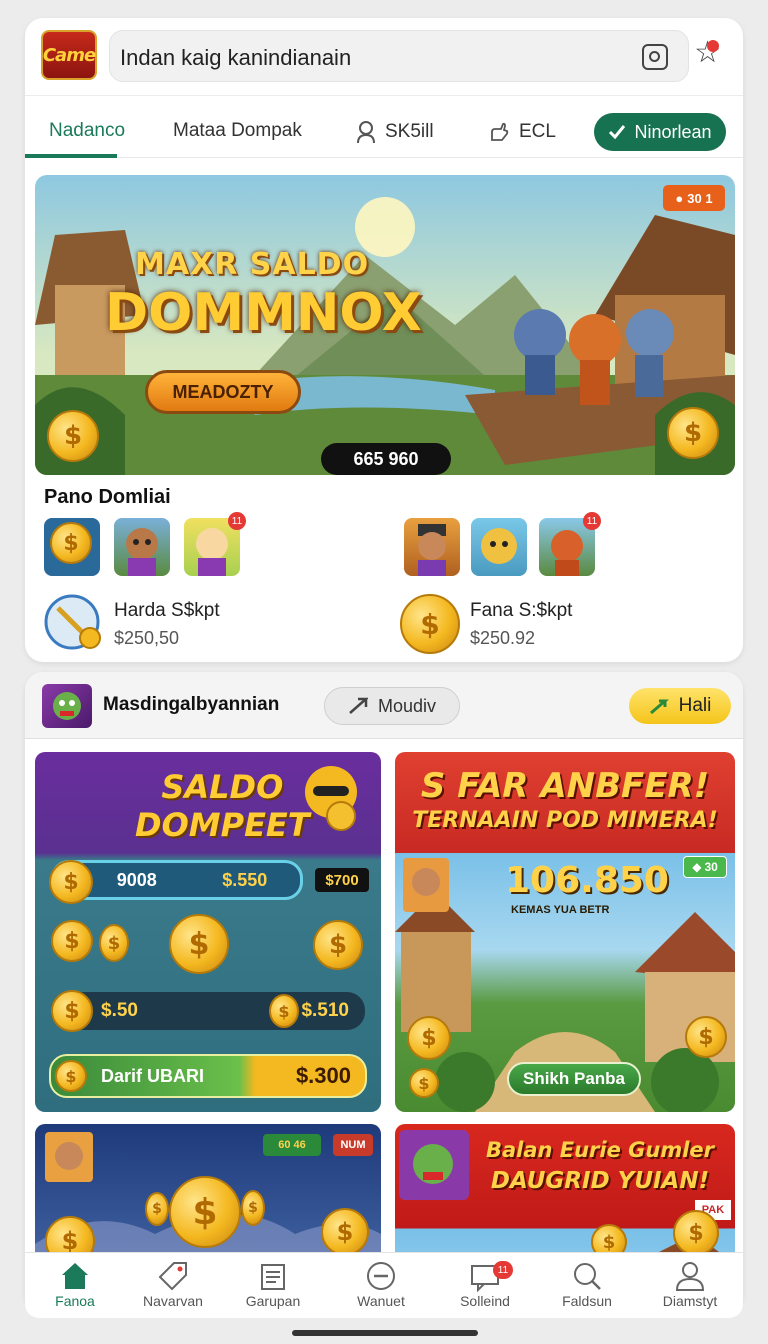 The height and width of the screenshot is (1344, 768). I want to click on camera-icon, so click(655, 57).